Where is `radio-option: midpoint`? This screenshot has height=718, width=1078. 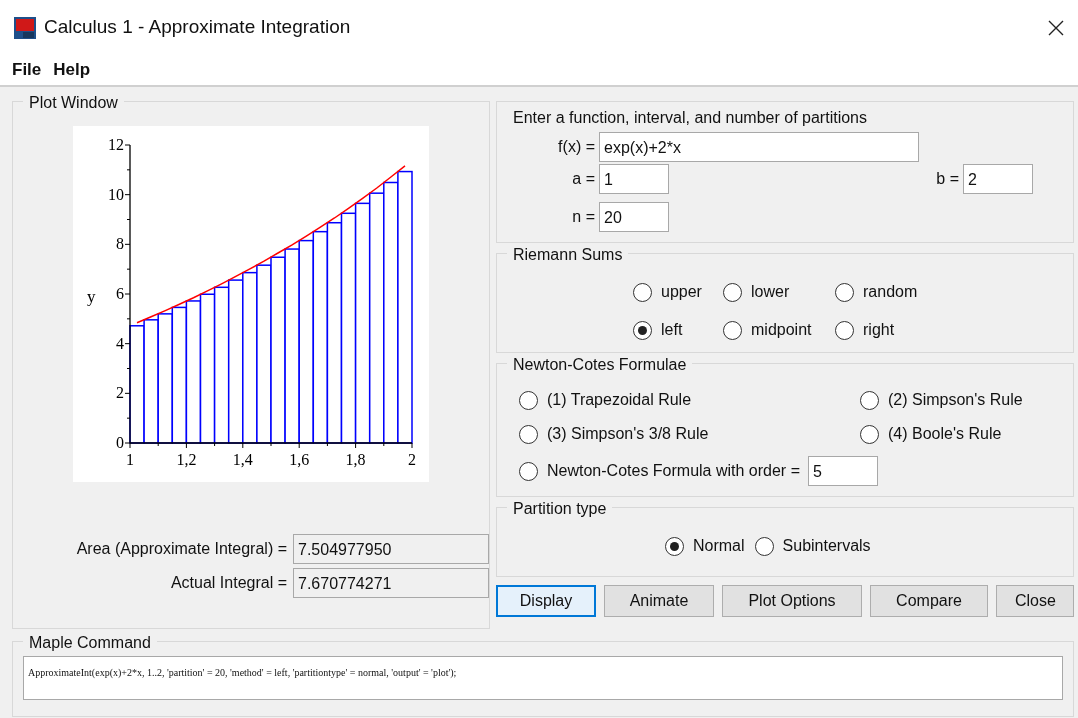
radio-option: midpoint is located at coordinates (779, 330).